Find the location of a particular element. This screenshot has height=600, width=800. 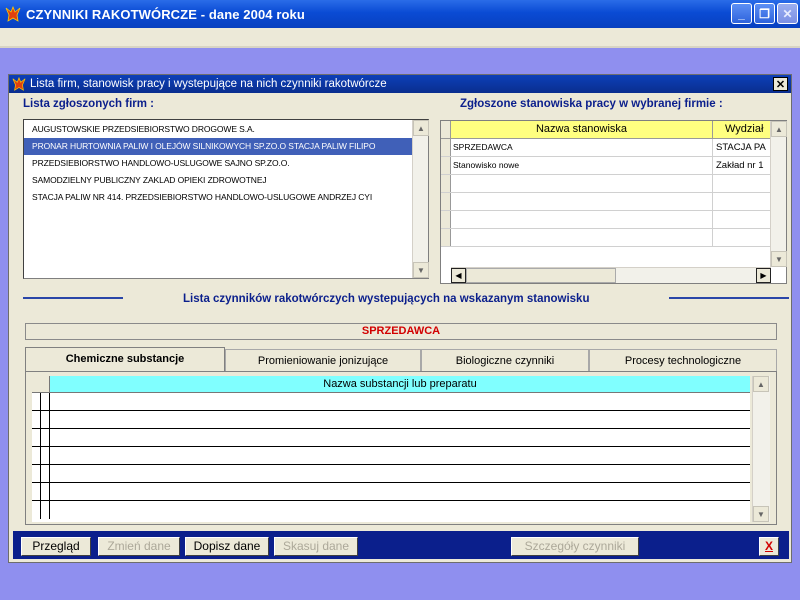

edit-button: Zmień dane is located at coordinates (139, 546).